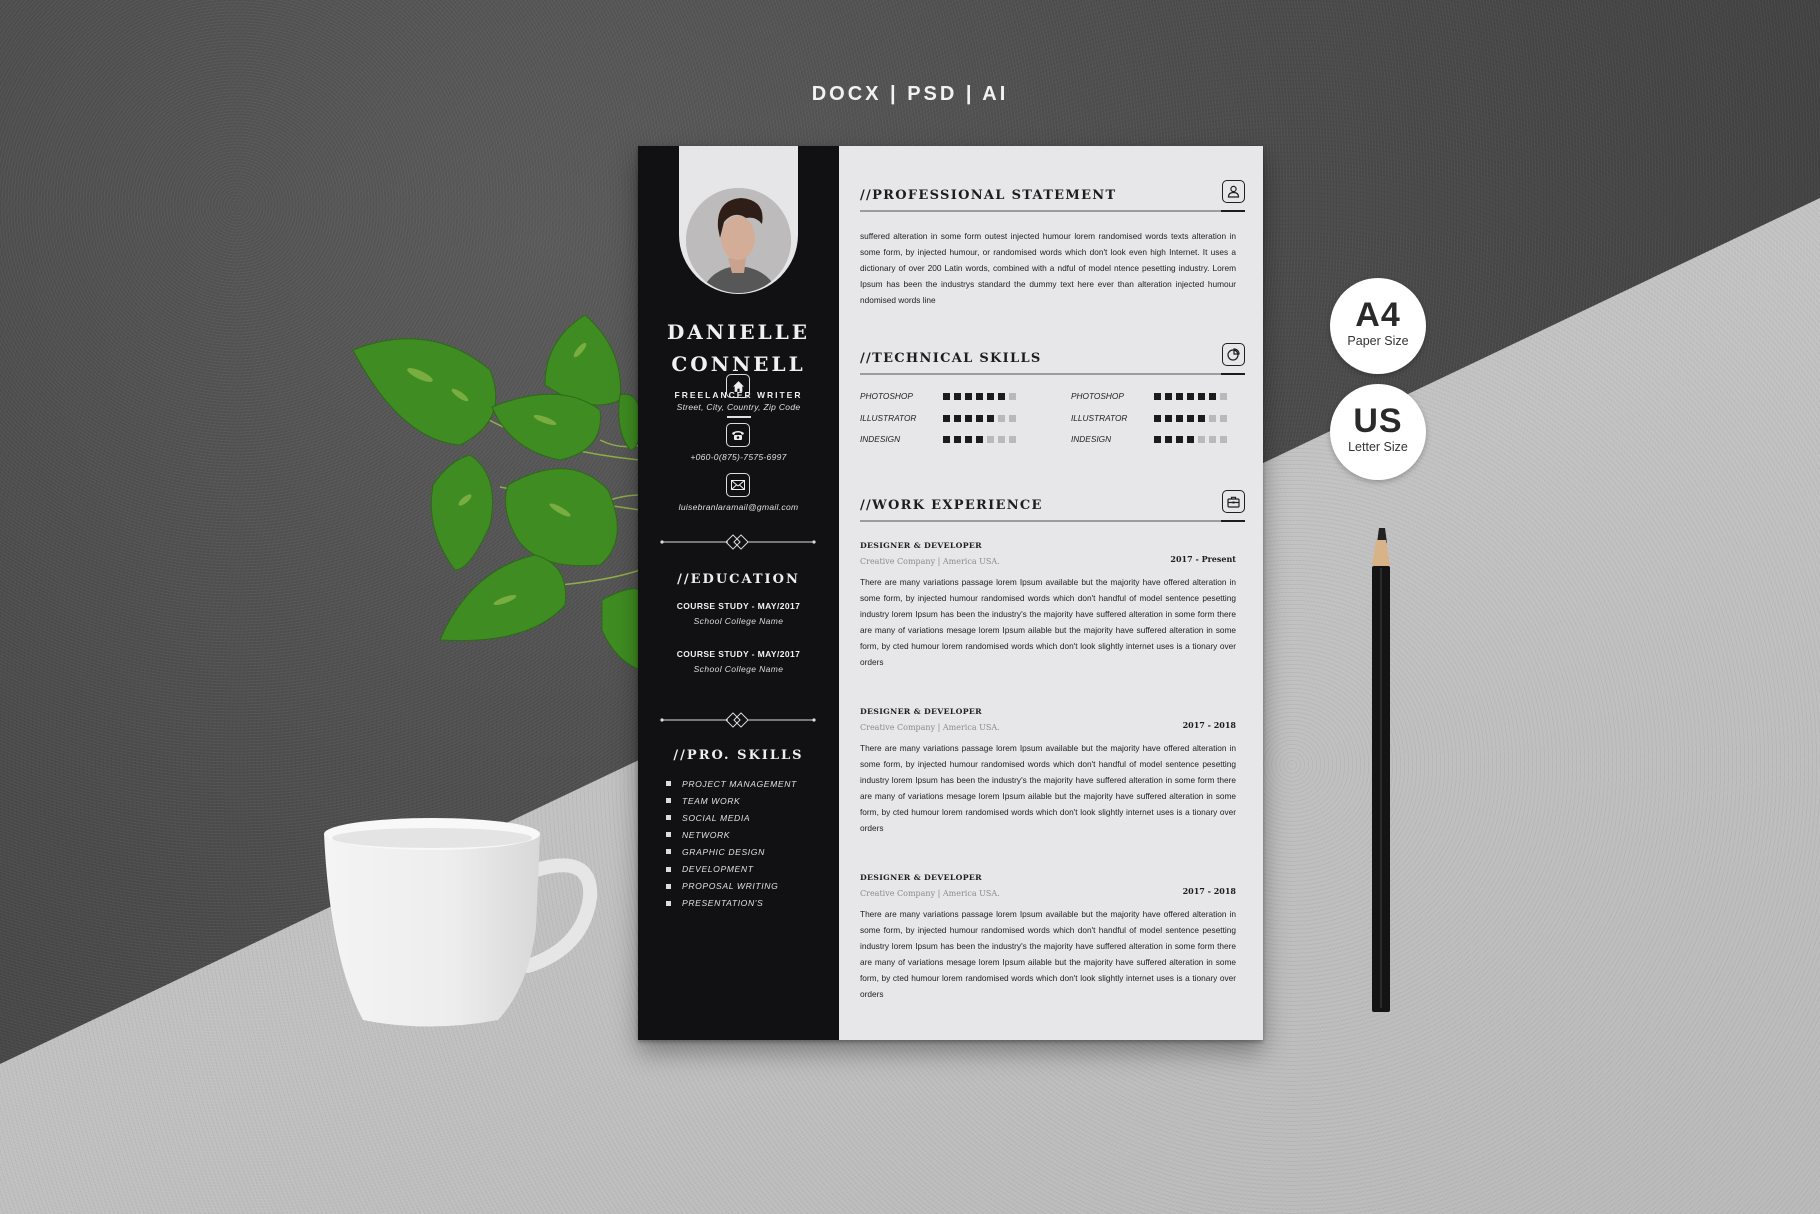 This screenshot has height=1214, width=1820. I want to click on plant-image, so click(496, 492).